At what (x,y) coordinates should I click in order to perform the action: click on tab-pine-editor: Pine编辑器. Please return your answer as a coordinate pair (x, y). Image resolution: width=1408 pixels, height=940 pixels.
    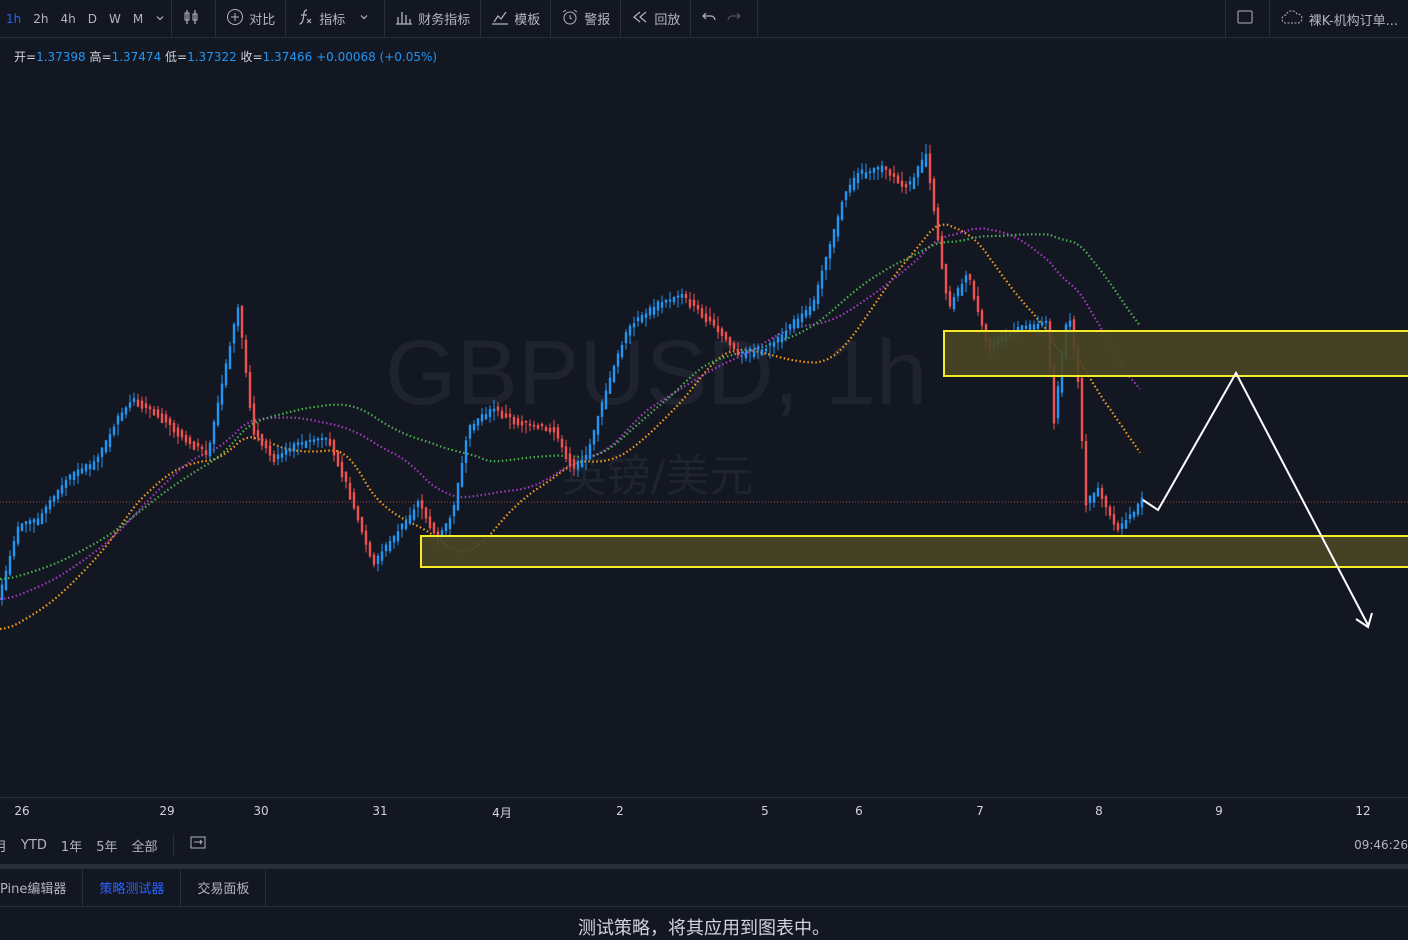
    Looking at the image, I should click on (42, 887).